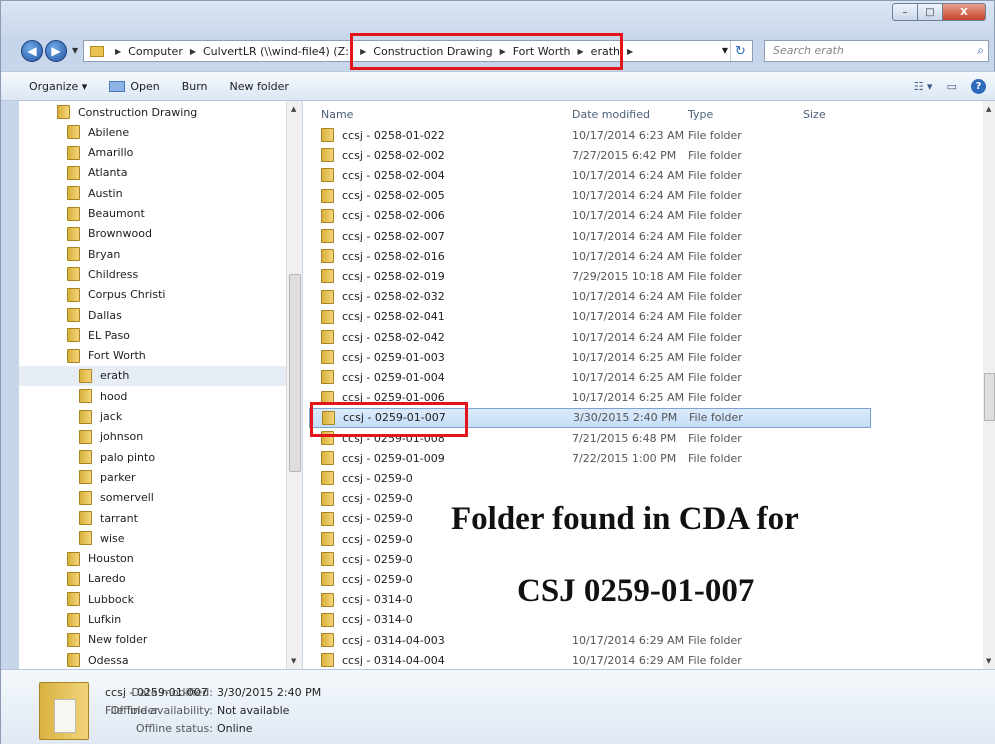  Describe the element at coordinates (56, 51) in the screenshot. I see `forward-arrow-icon: ▶` at that location.